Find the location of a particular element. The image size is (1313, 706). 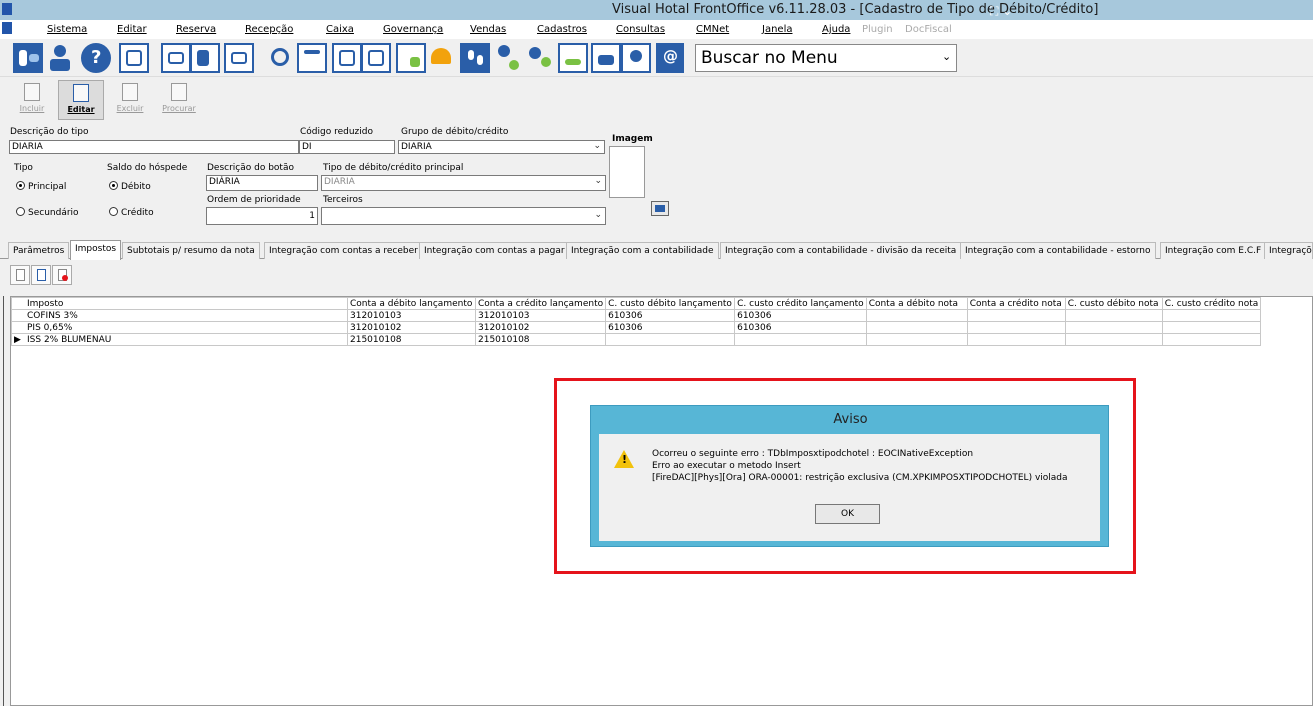

tab-contabilidade-estorno: Integração com a contabilidade - estorno is located at coordinates (1058, 250).